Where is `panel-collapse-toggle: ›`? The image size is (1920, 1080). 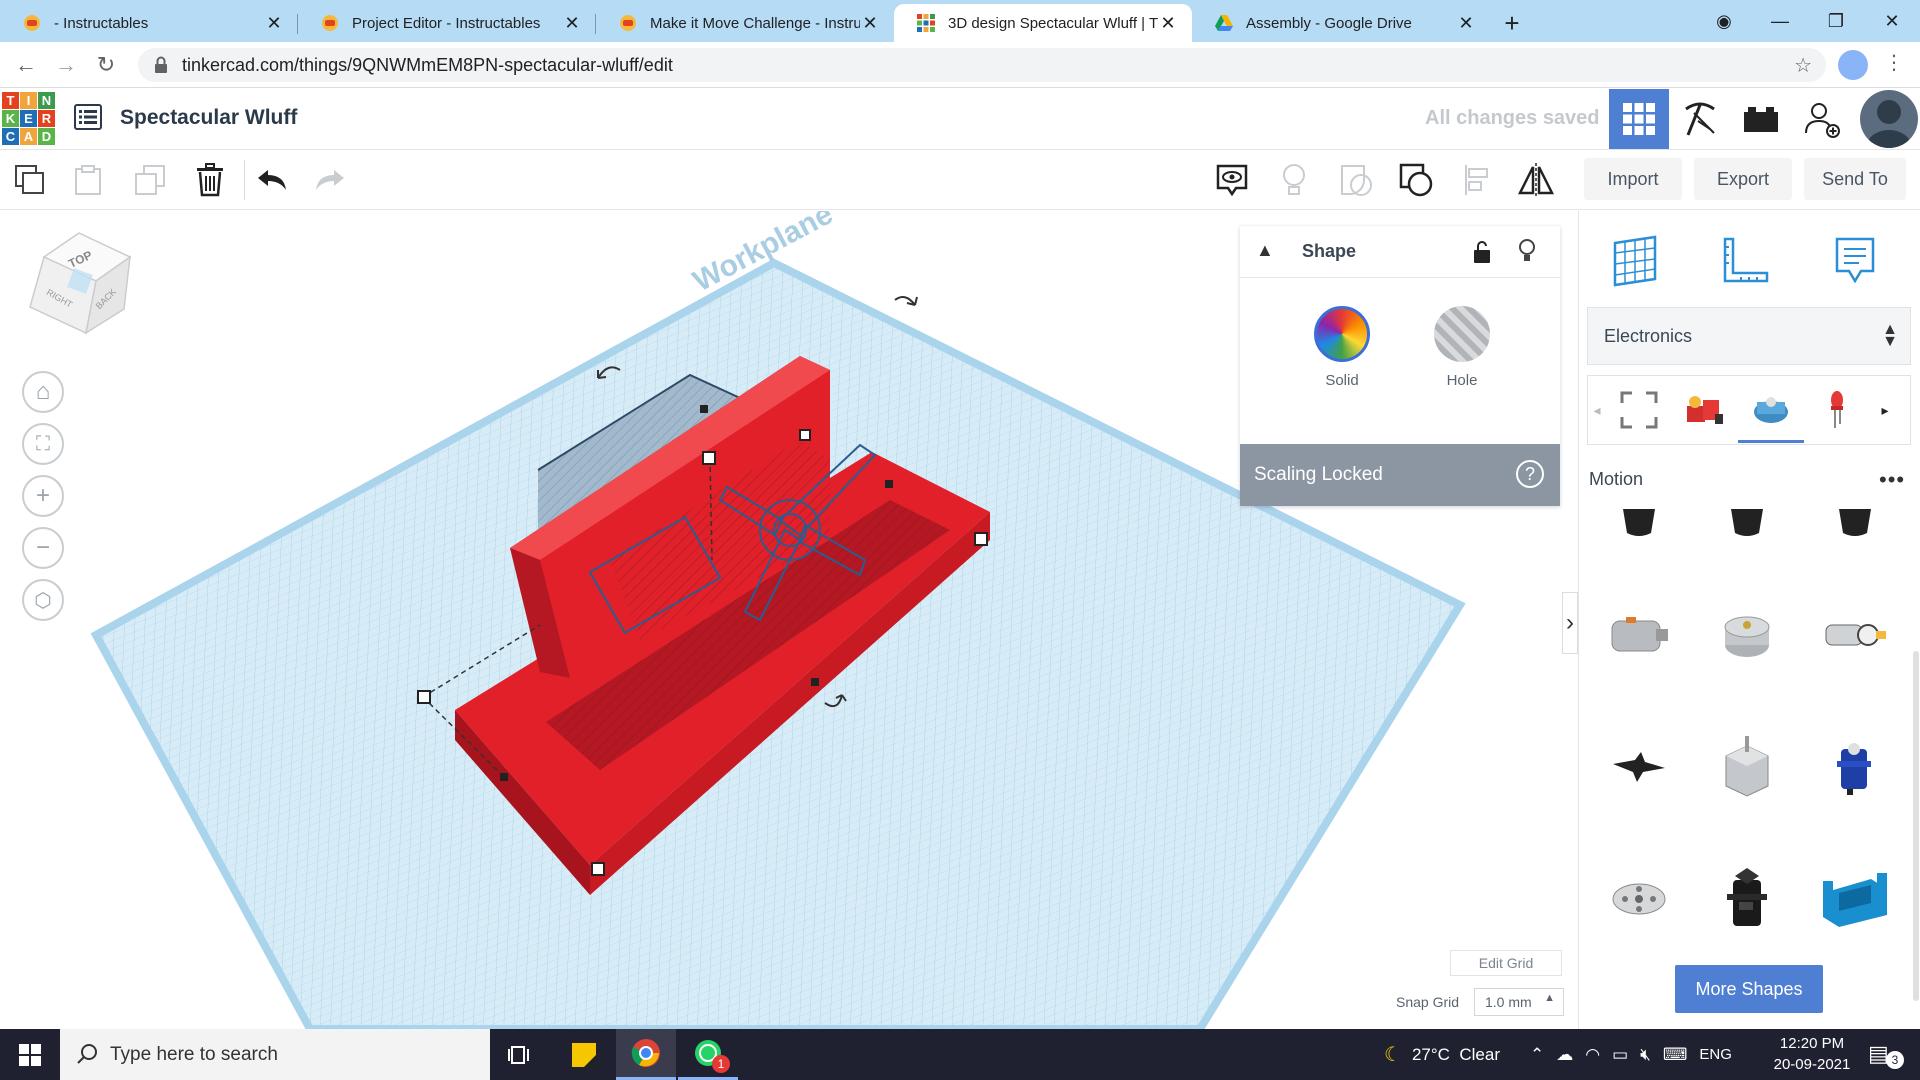 panel-collapse-toggle: › is located at coordinates (1570, 623).